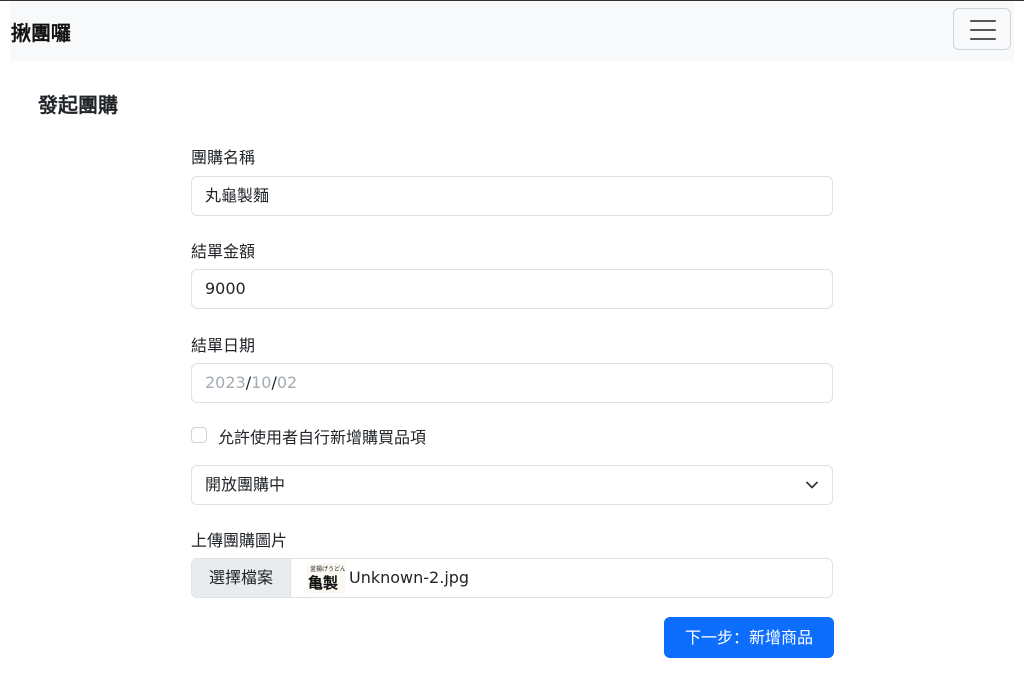 This screenshot has width=1024, height=676. I want to click on uploaded-image-thumbnail: 釜揚げうどん 亀製, so click(326, 578).